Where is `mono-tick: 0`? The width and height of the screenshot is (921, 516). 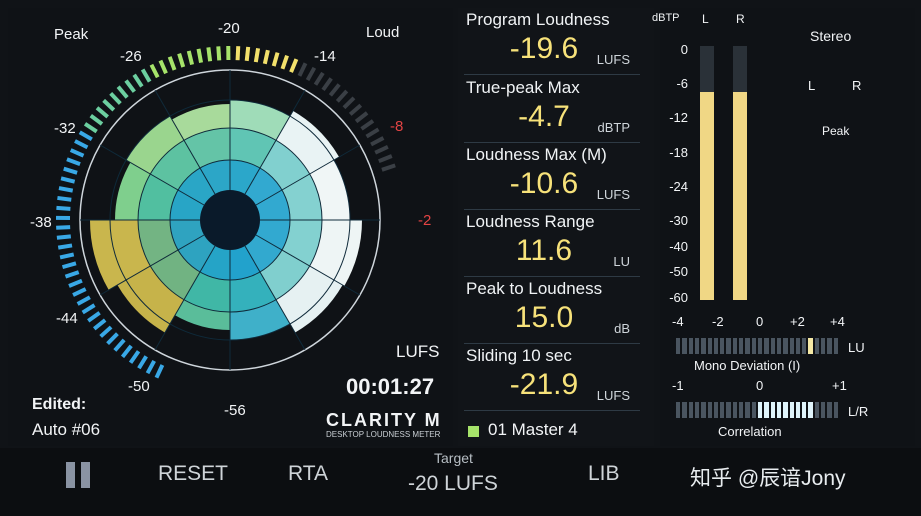
mono-tick: 0 is located at coordinates (760, 321).